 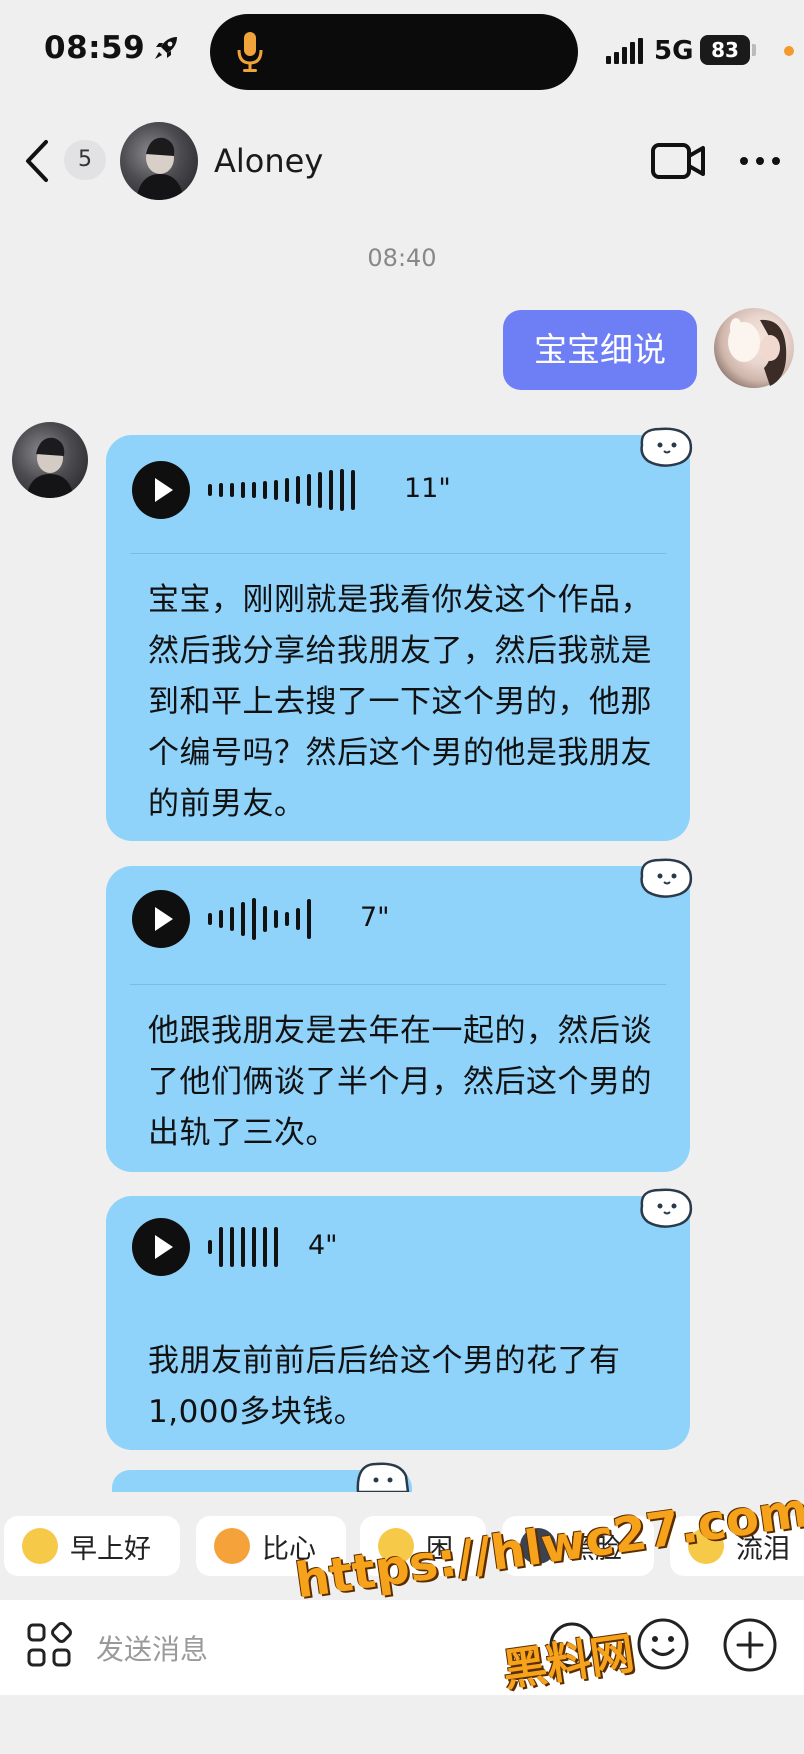 I want to click on more-icon, so click(x=760, y=161).